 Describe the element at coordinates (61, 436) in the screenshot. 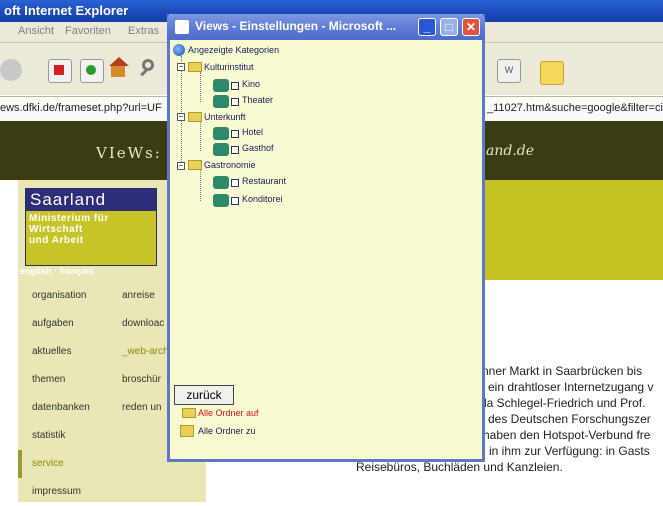

I see `nav-statistik: statistik` at that location.